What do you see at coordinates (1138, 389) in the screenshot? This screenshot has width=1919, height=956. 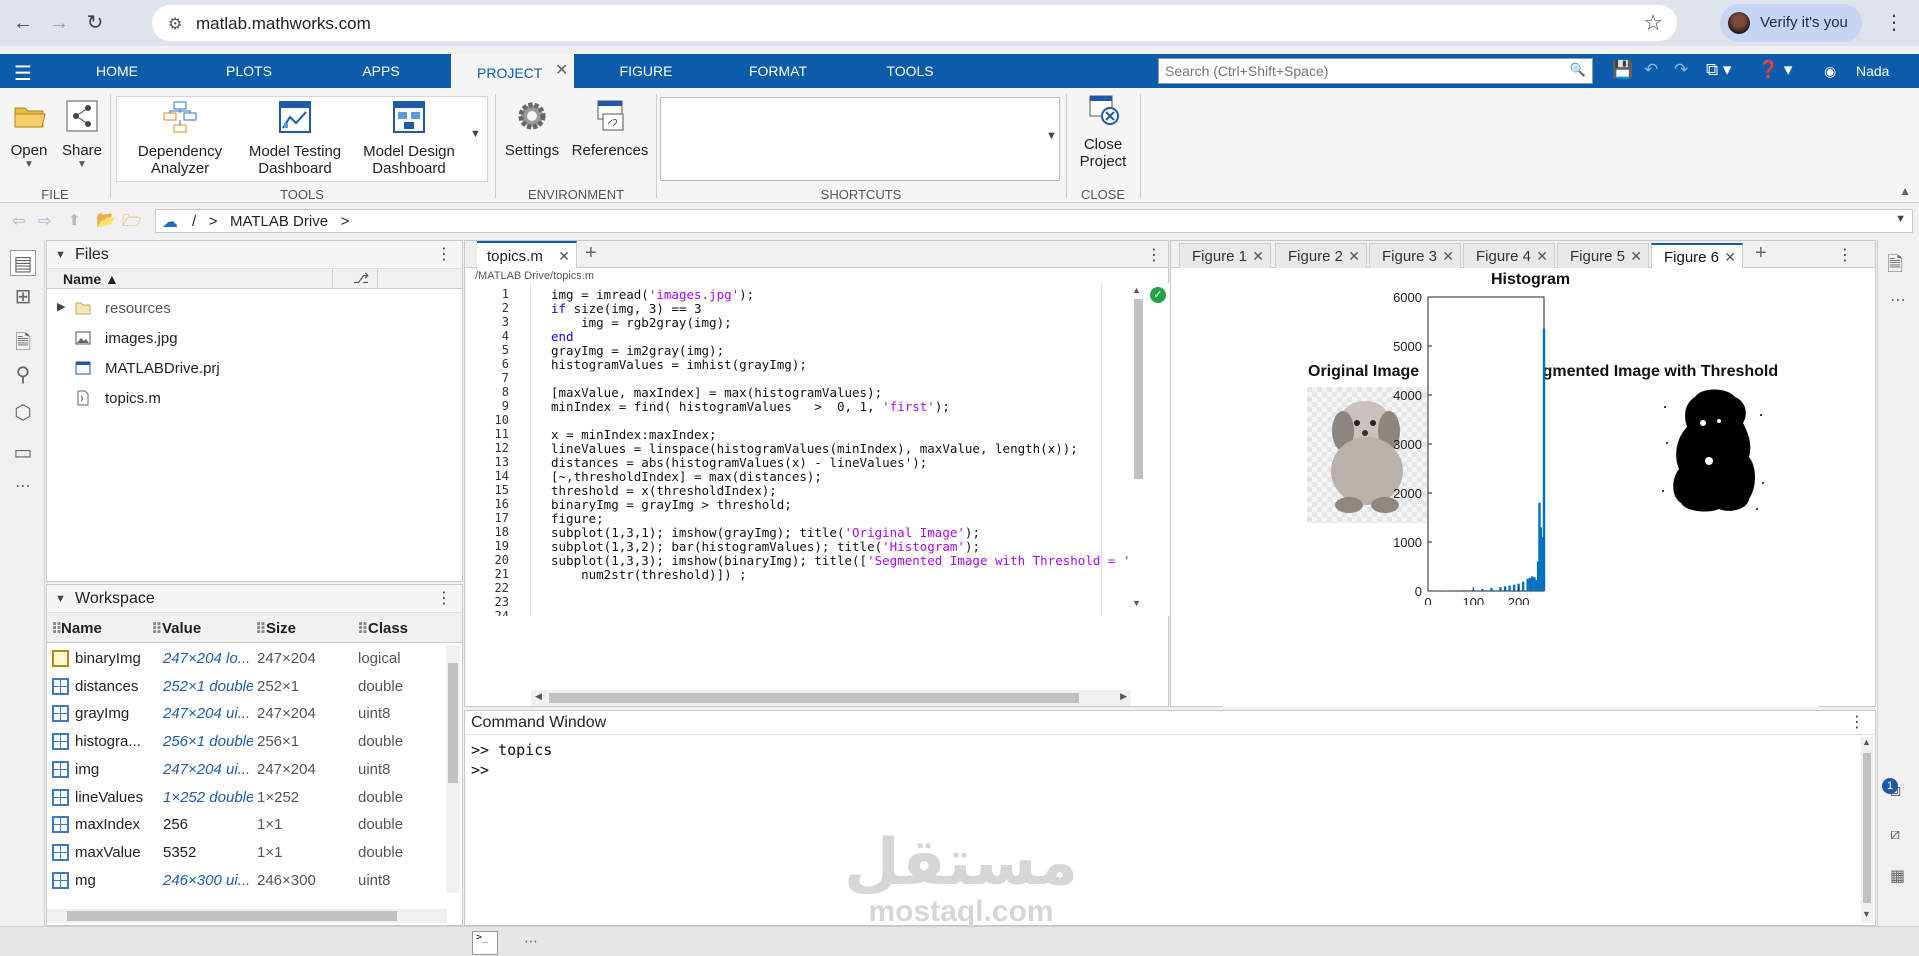 I see `editor-scrollbar-thumb` at bounding box center [1138, 389].